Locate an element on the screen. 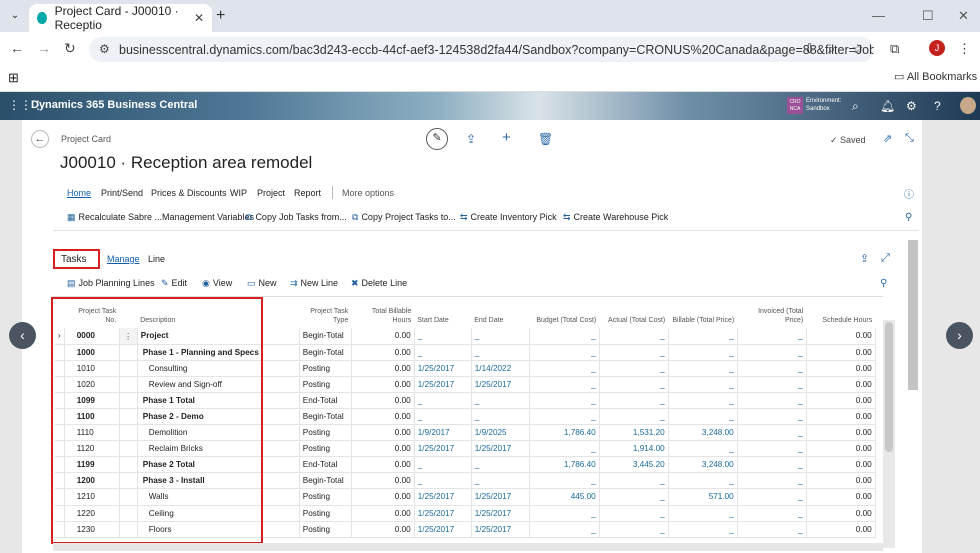  table-scroll-thumb is located at coordinates (889, 387).